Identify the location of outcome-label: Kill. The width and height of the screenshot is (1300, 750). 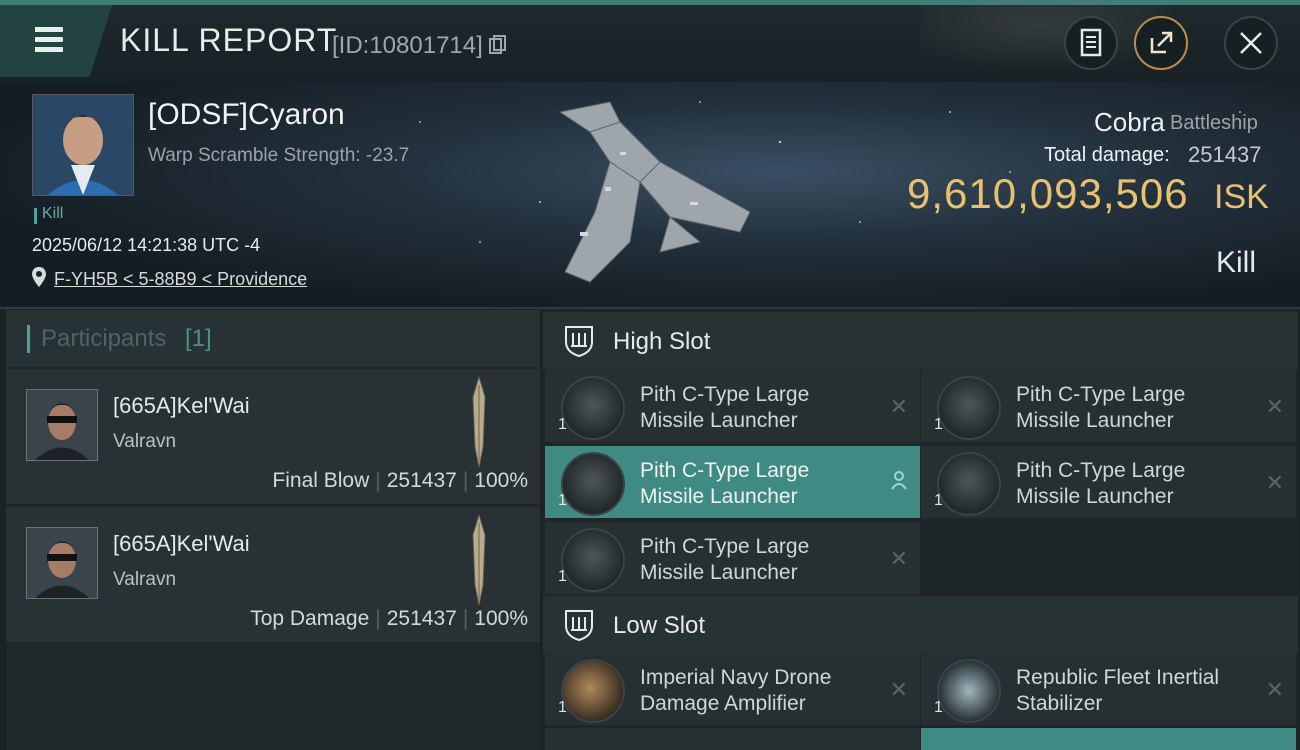
(1236, 262).